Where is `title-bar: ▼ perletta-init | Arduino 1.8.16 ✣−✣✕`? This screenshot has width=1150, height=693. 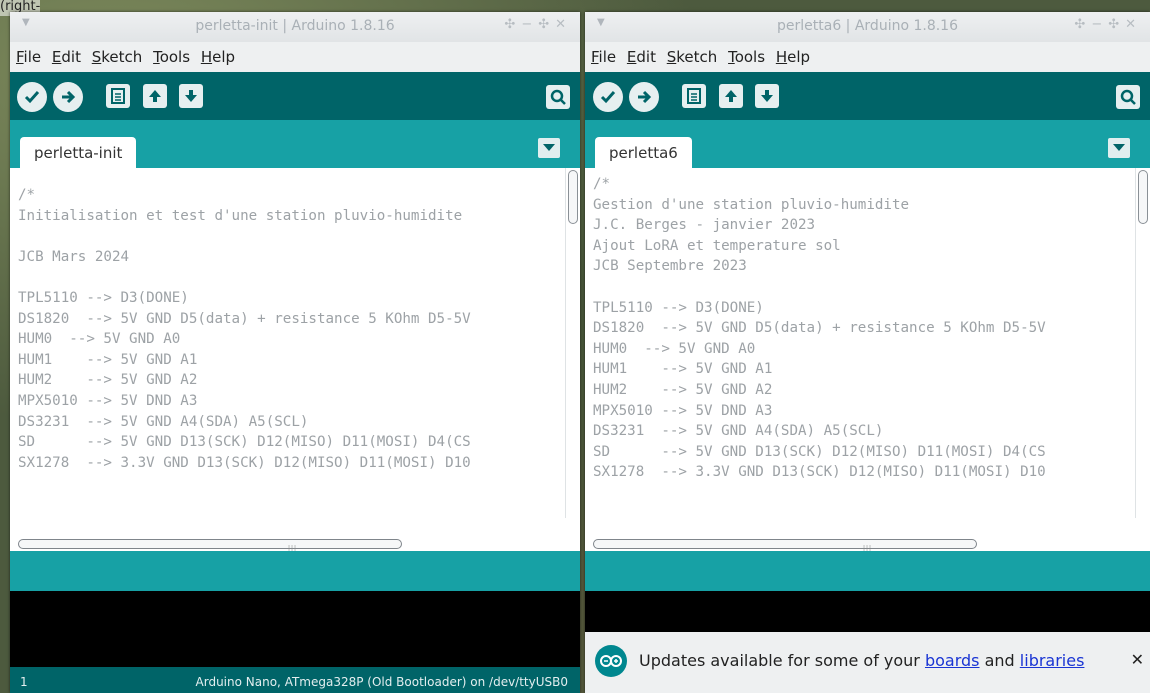
title-bar: ▼ perletta-init | Arduino 1.8.16 ✣−✣✕ is located at coordinates (295, 27).